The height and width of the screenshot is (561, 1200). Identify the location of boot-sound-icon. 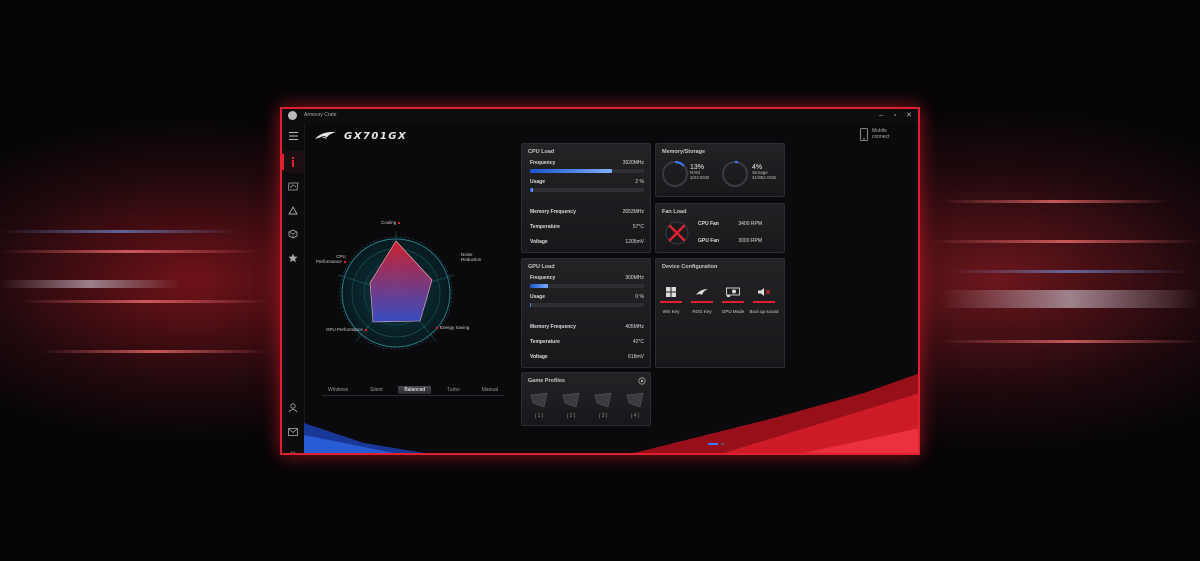
(764, 292).